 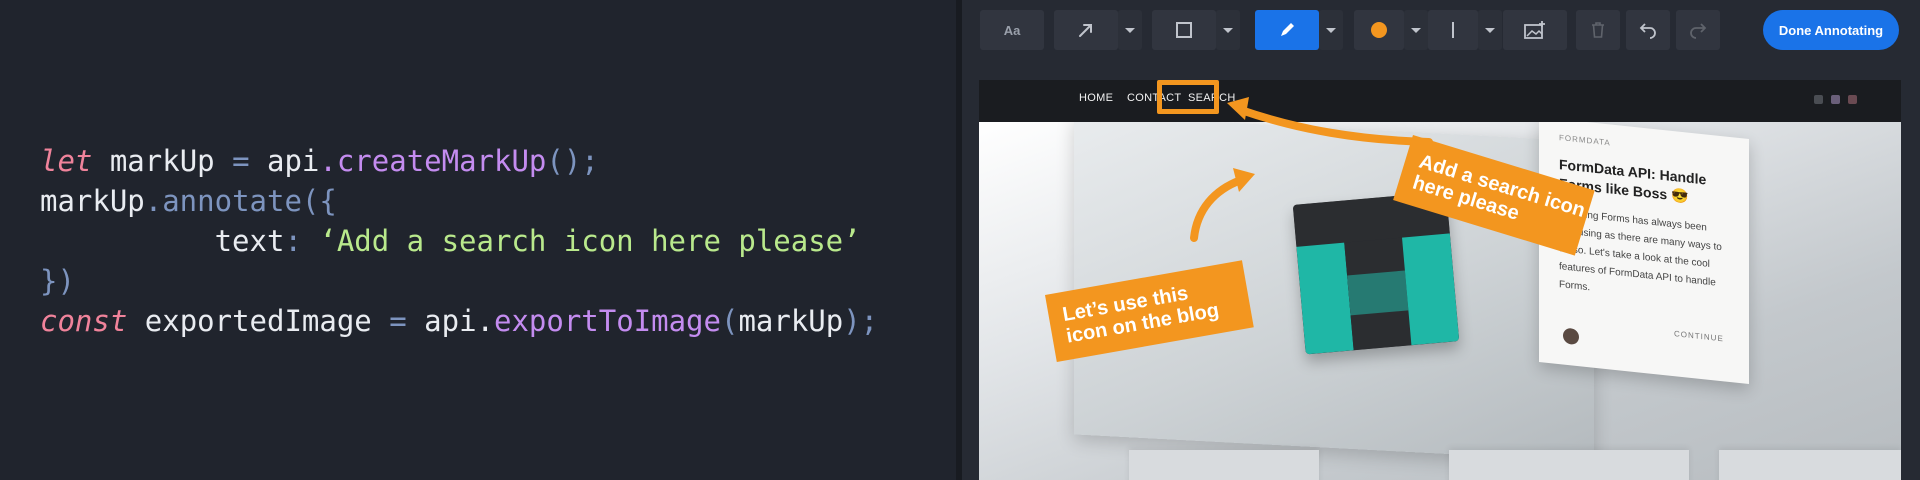 I want to click on arrow-tool-button, so click(x=1086, y=30).